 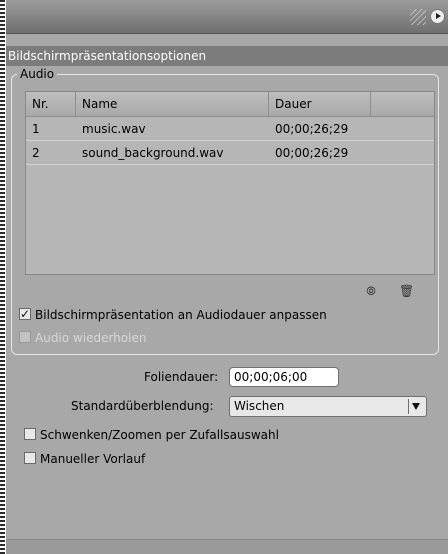 I want to click on trash-icon: 🗑, so click(x=406, y=291).